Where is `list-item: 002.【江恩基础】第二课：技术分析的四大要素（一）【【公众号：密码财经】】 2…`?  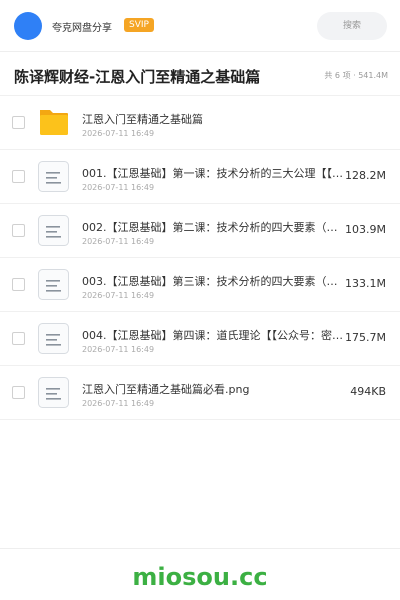
list-item: 002.【江恩基础】第二课：技术分析的四大要素（一）【【公众号：密码财经】】 2… is located at coordinates (200, 231).